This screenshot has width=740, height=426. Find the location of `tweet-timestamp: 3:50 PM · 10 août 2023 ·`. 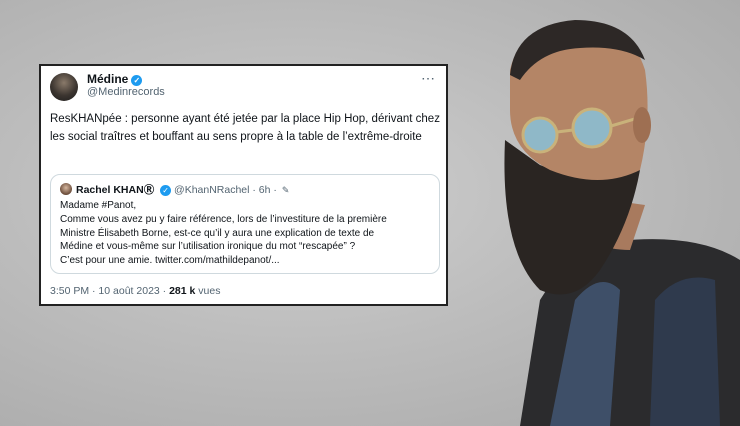

tweet-timestamp: 3:50 PM · 10 août 2023 · is located at coordinates (108, 291).